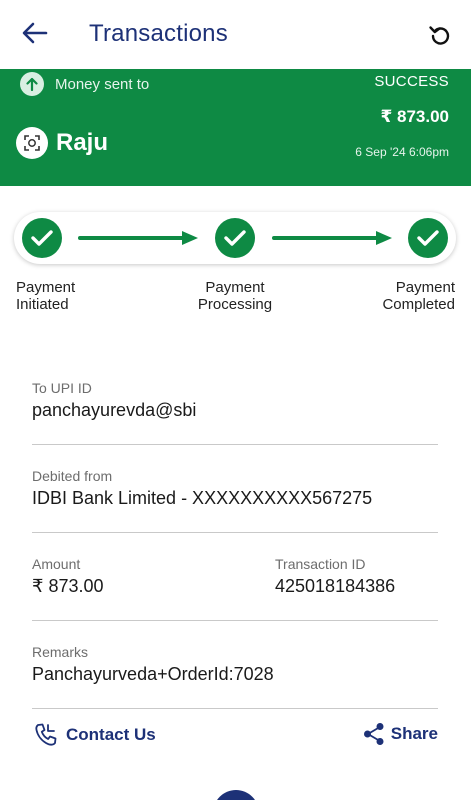 The image size is (471, 800). Describe the element at coordinates (236, 795) in the screenshot. I see `floating-action-button` at that location.